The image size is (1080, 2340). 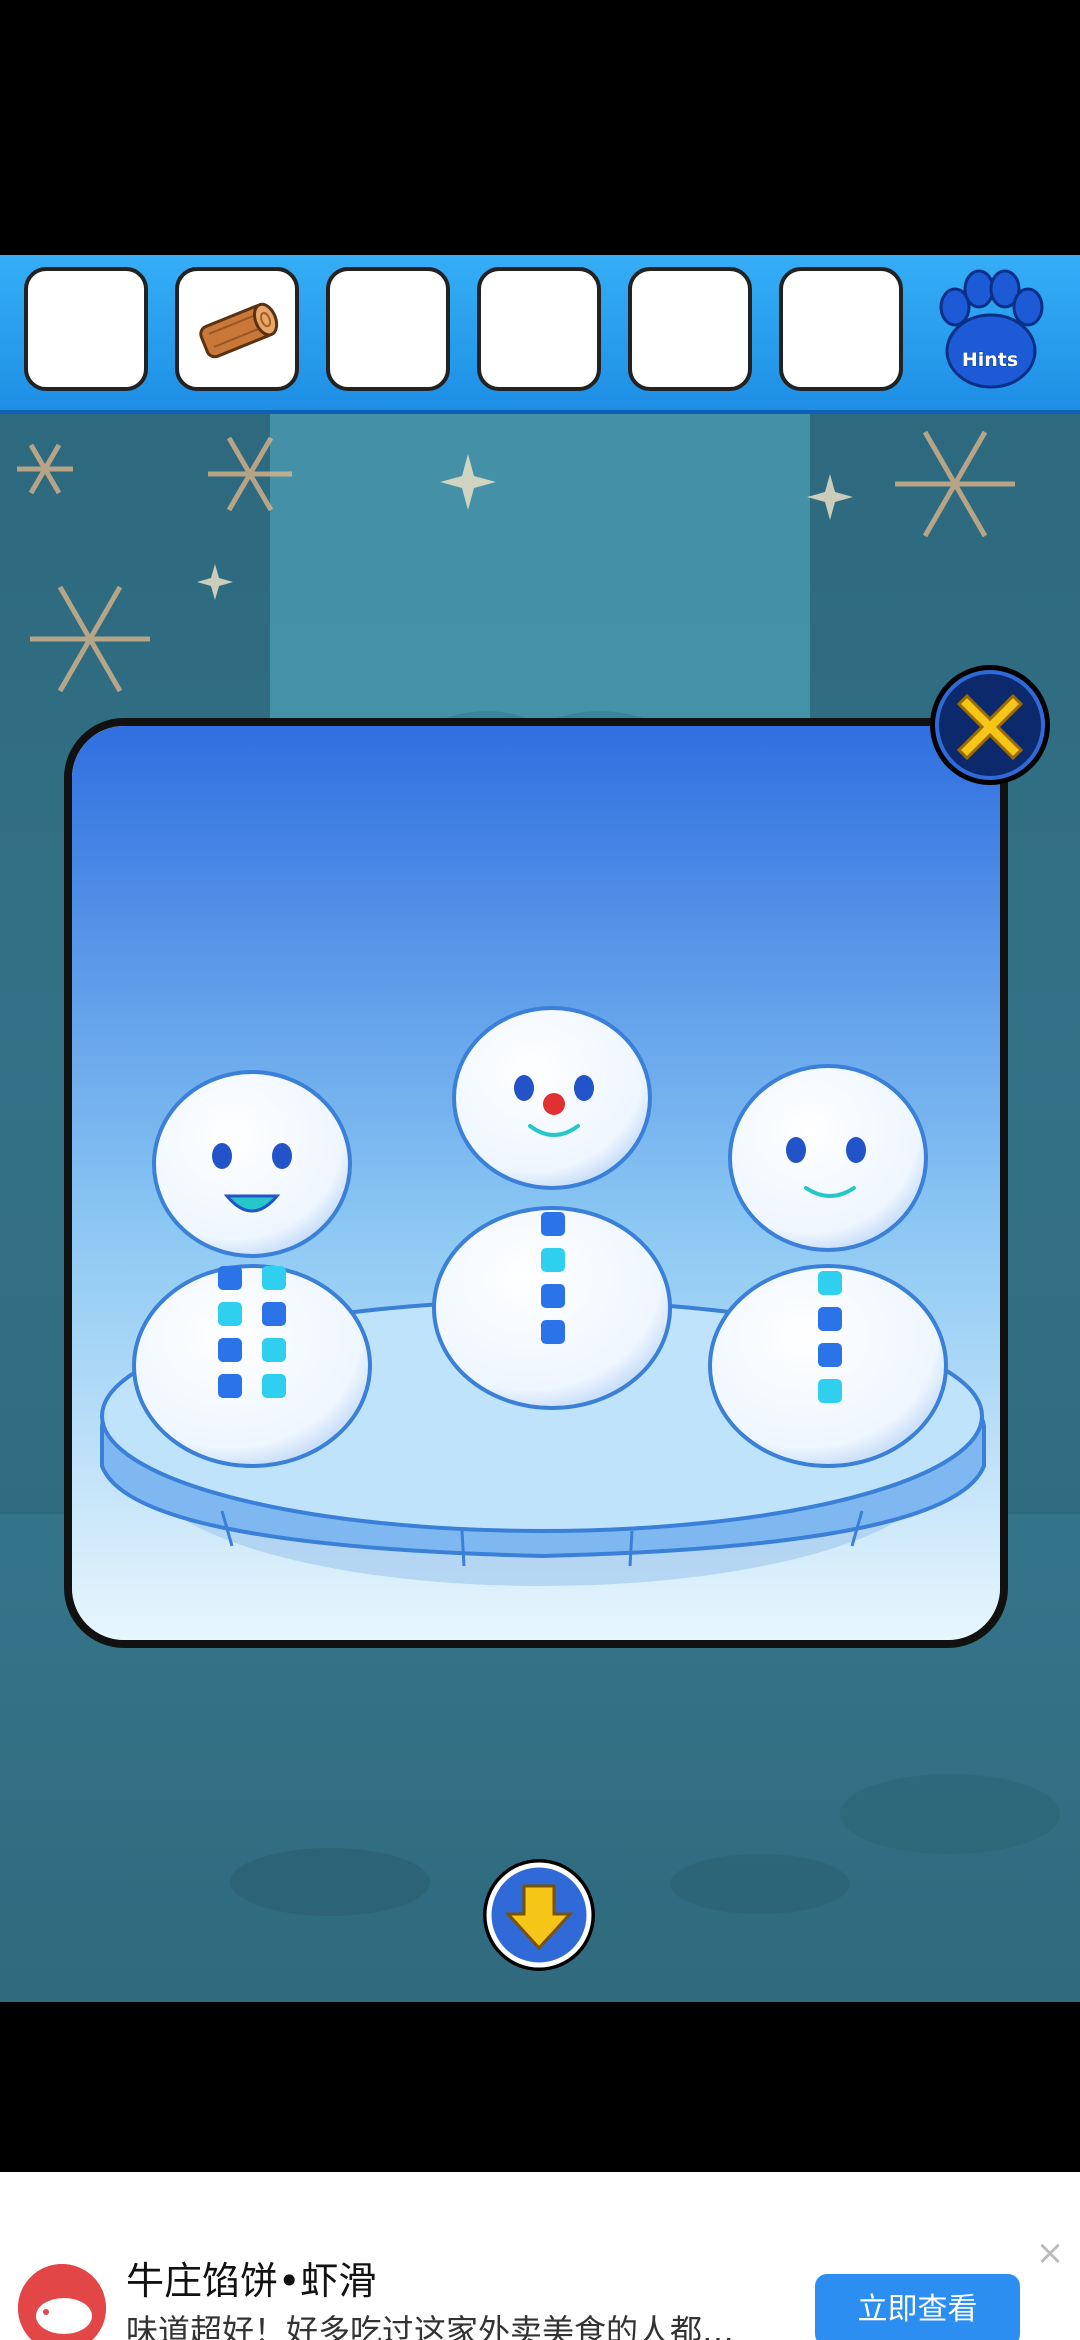 I want to click on ad-close-icon: ×, so click(x=1050, y=2253).